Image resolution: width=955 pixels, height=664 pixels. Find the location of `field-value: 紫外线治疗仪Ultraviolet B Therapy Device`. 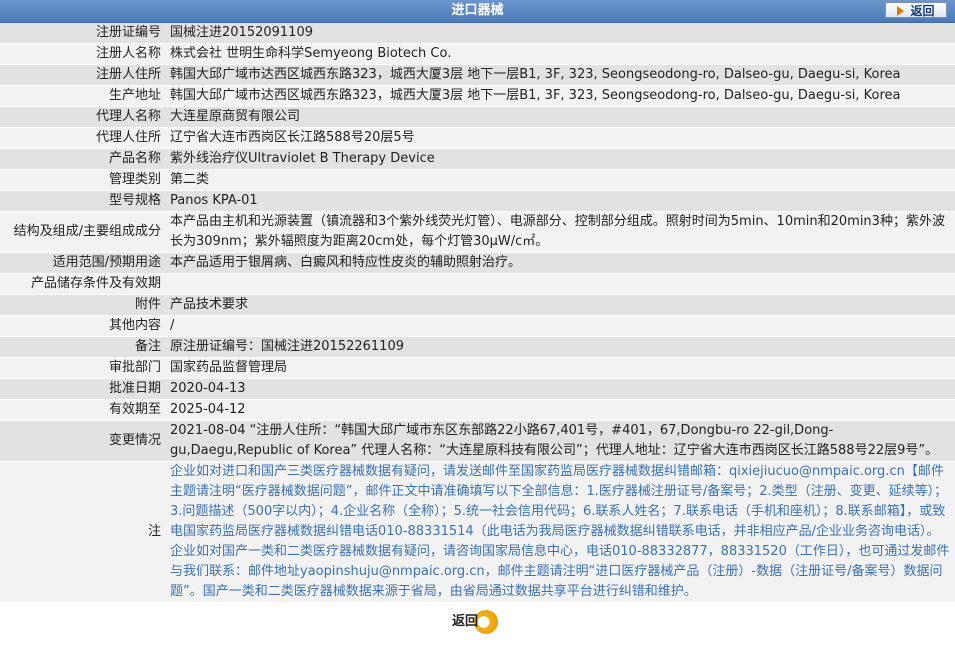

field-value: 紫外线治疗仪Ultraviolet B Therapy Device is located at coordinates (560, 159).